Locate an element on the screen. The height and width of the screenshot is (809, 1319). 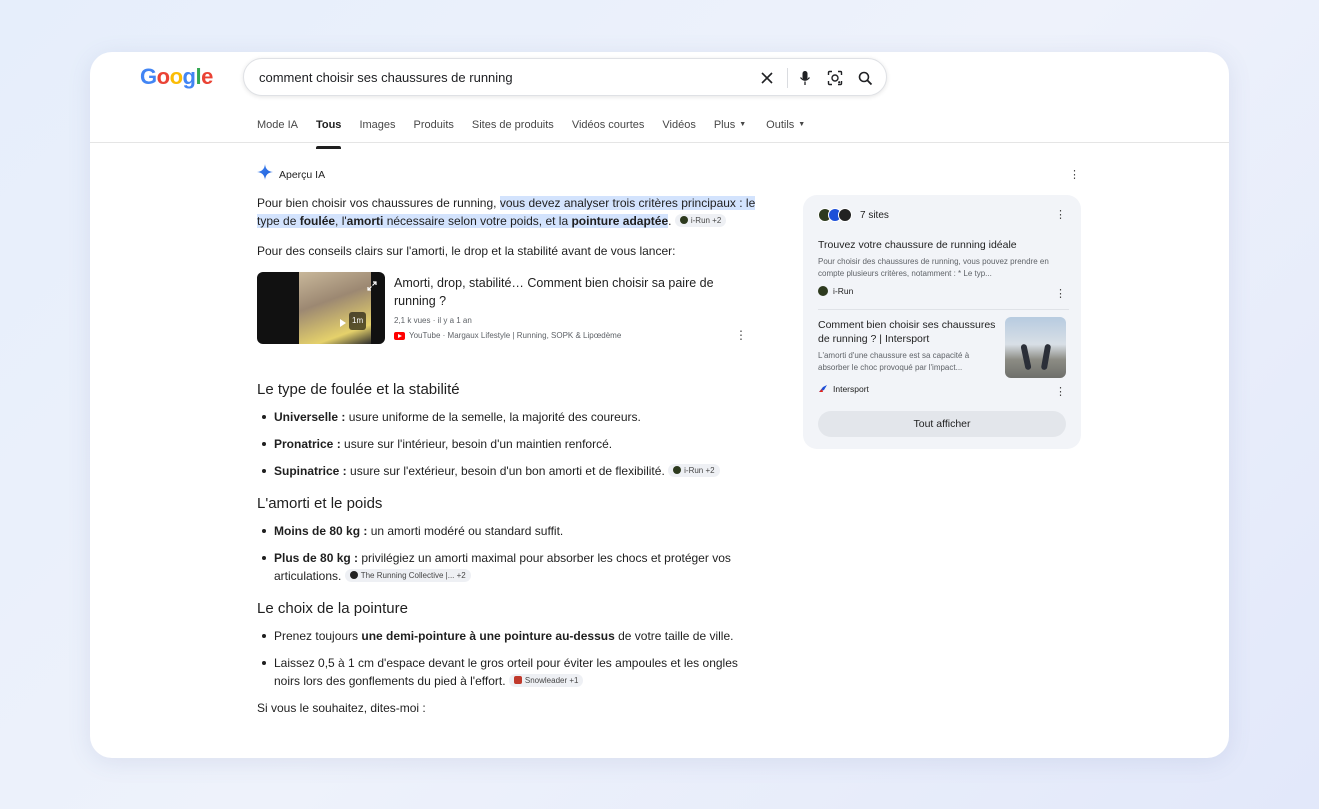
logo-letter: G is located at coordinates (148, 76).